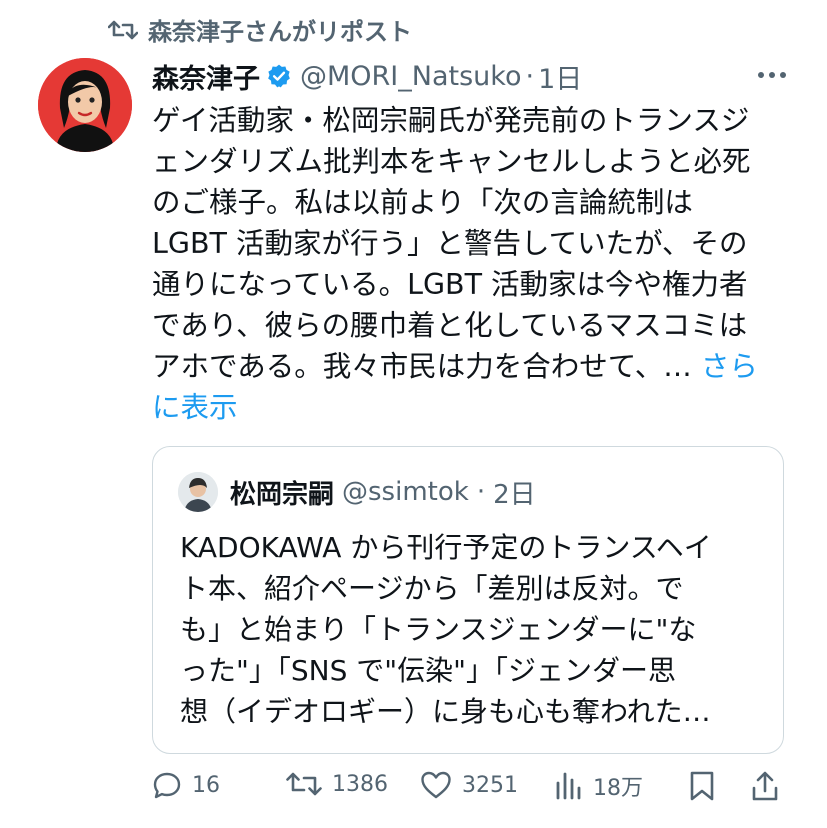 The height and width of the screenshot is (828, 827). Describe the element at coordinates (729, 366) in the screenshot. I see `show-more-link: さら` at that location.